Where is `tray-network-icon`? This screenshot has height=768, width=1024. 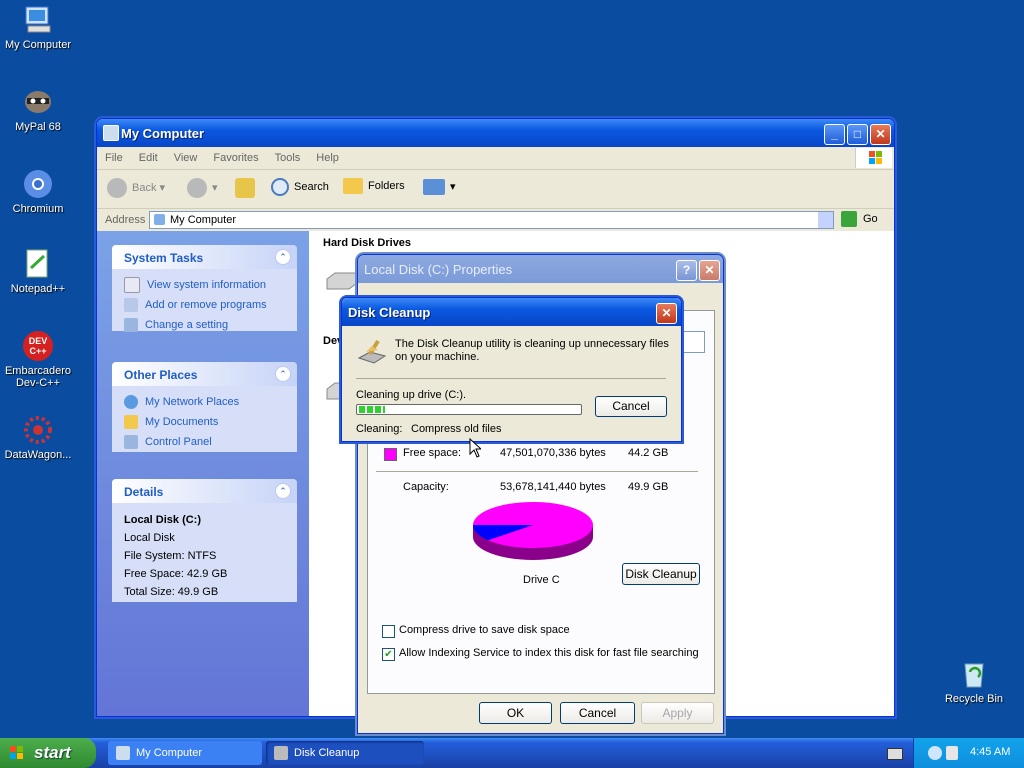
tray-network-icon is located at coordinates (935, 753).